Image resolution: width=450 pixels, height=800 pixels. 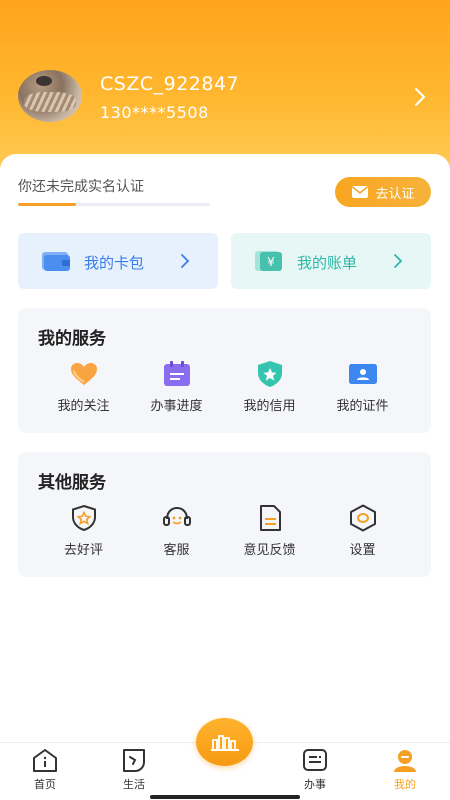 What do you see at coordinates (176, 373) in the screenshot?
I see `calendar-progress-icon` at bounding box center [176, 373].